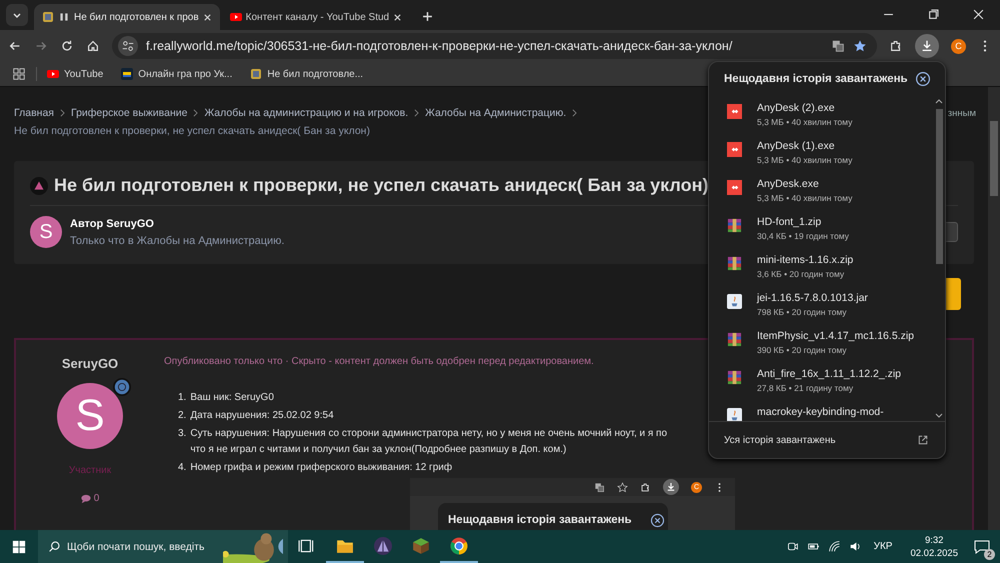 The width and height of the screenshot is (1000, 563). What do you see at coordinates (934, 546) in the screenshot?
I see `clock: 9:32 02.02.2025` at bounding box center [934, 546].